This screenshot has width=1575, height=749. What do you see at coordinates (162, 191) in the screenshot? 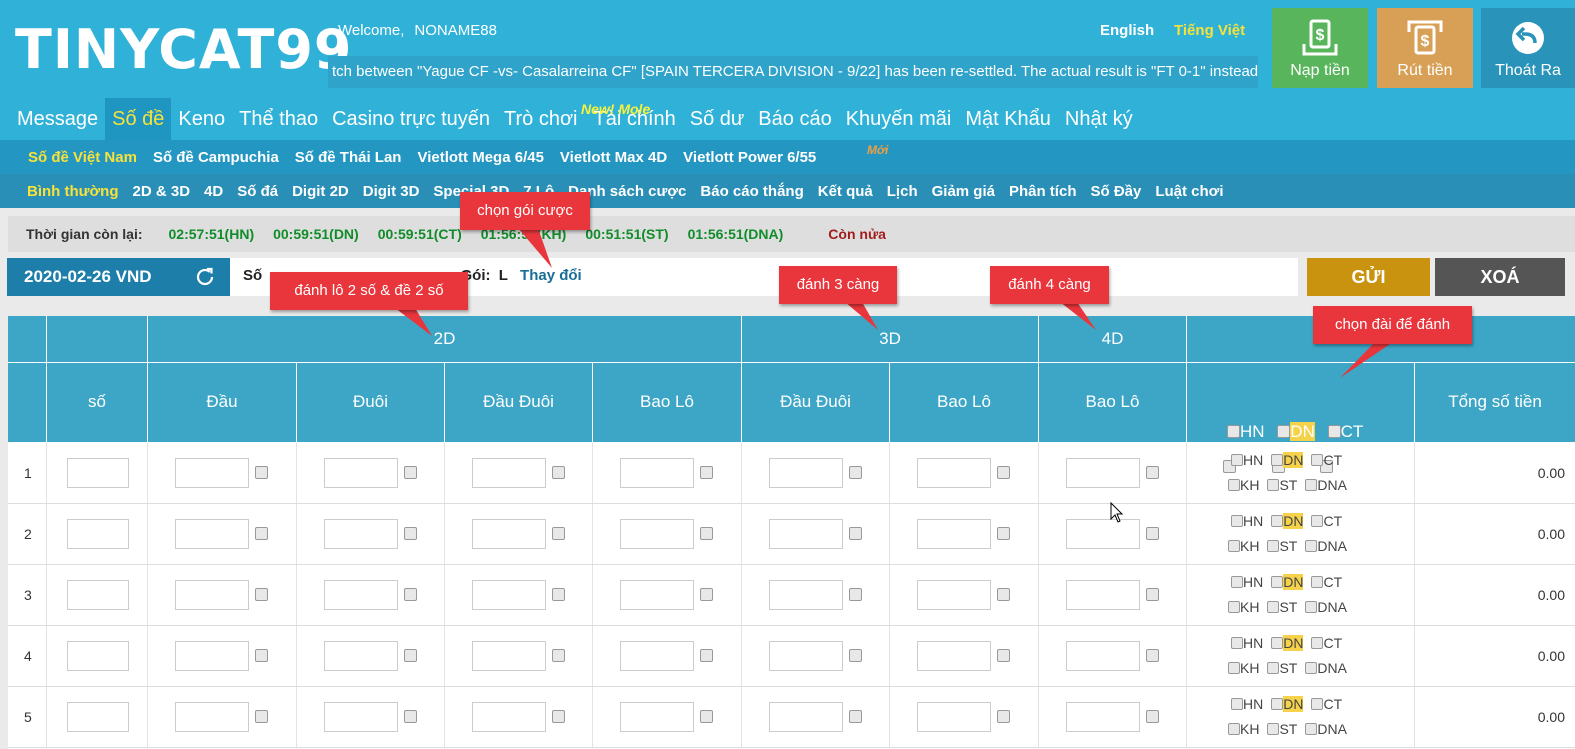
I see `betnav-2d-3d: 2D & 3D` at bounding box center [162, 191].